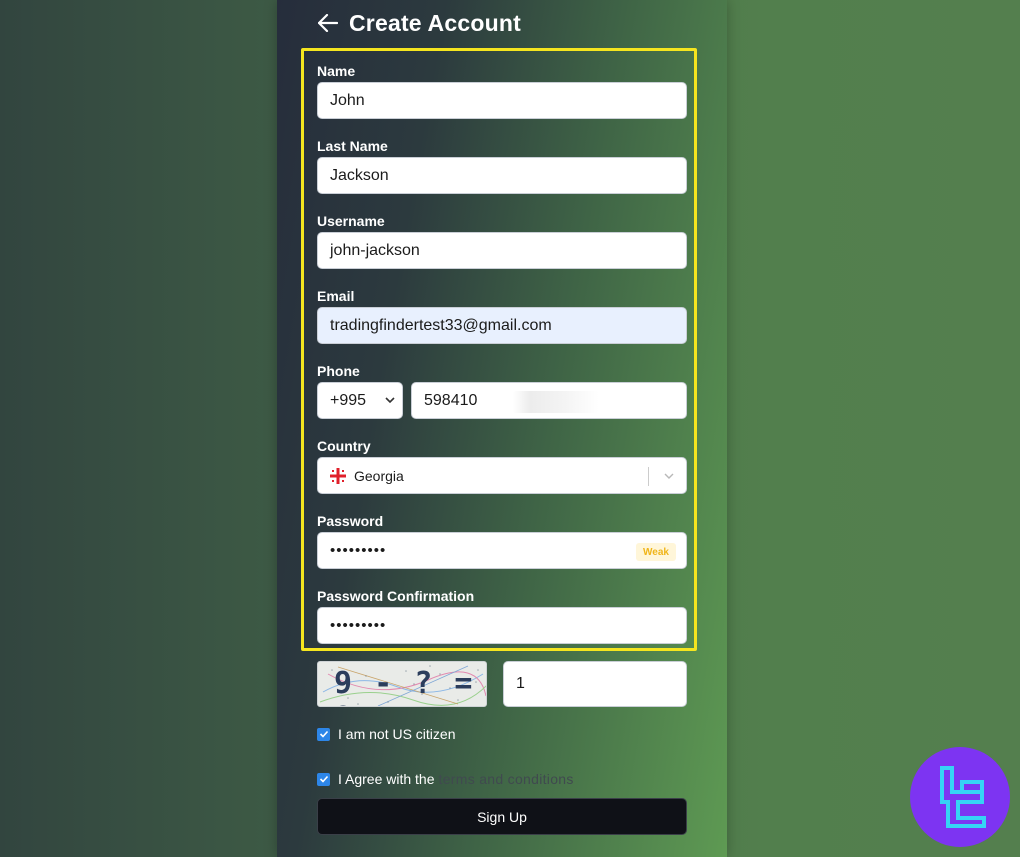 Image resolution: width=1020 pixels, height=857 pixels. I want to click on phone-code-select: +995, so click(360, 400).